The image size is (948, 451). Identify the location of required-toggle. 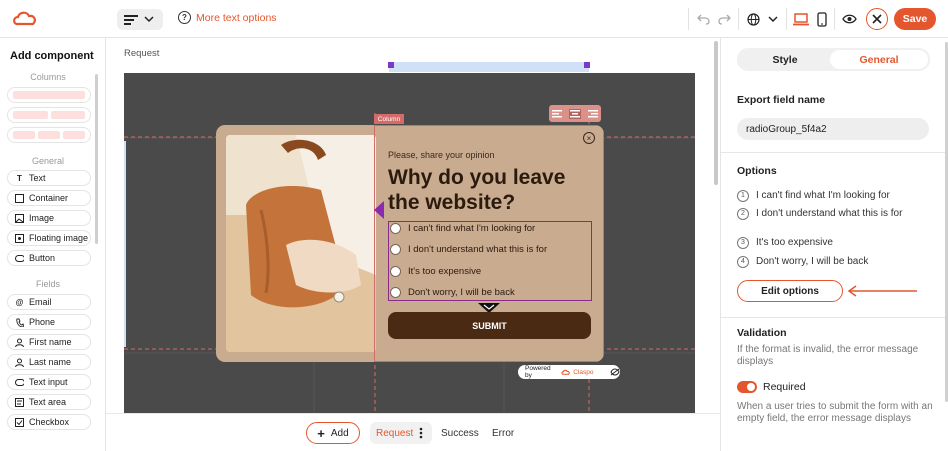
(747, 387).